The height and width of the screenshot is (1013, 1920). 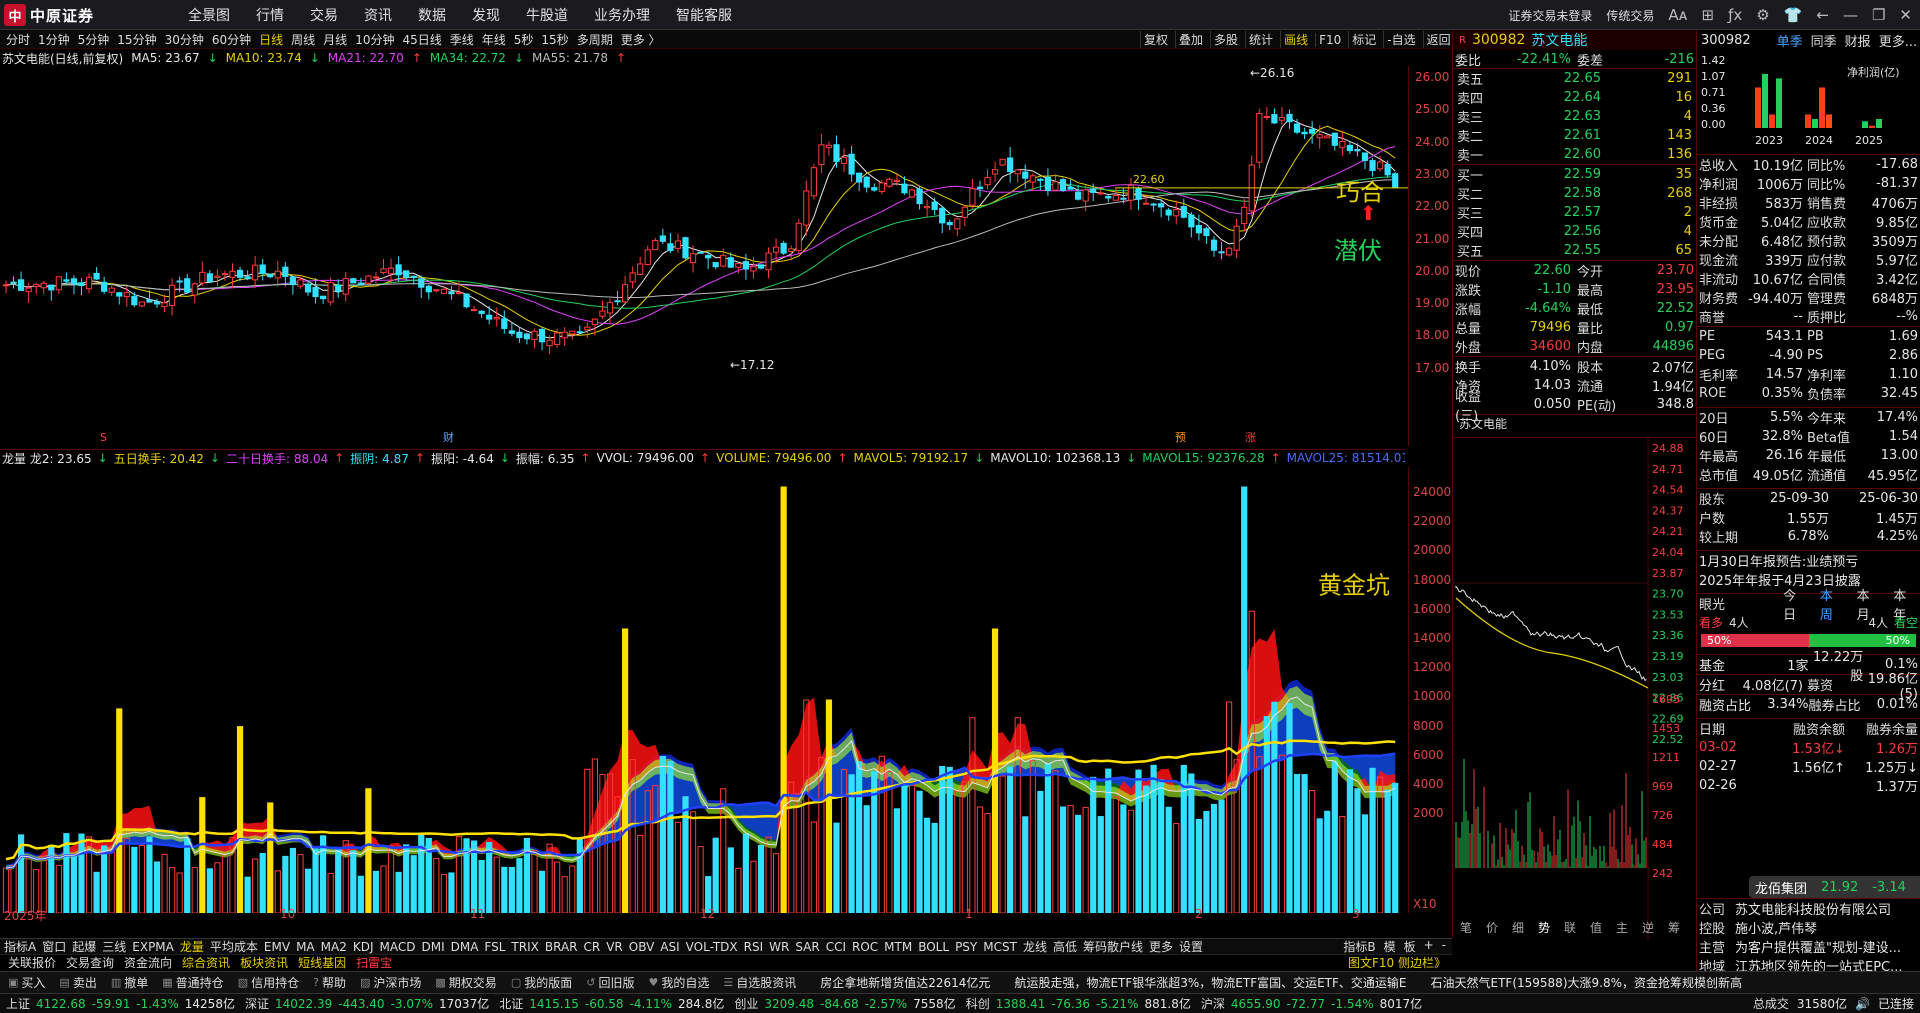 What do you see at coordinates (541, 982) in the screenshot?
I see `toolbar-btn-8: ▢ 我的版面` at bounding box center [541, 982].